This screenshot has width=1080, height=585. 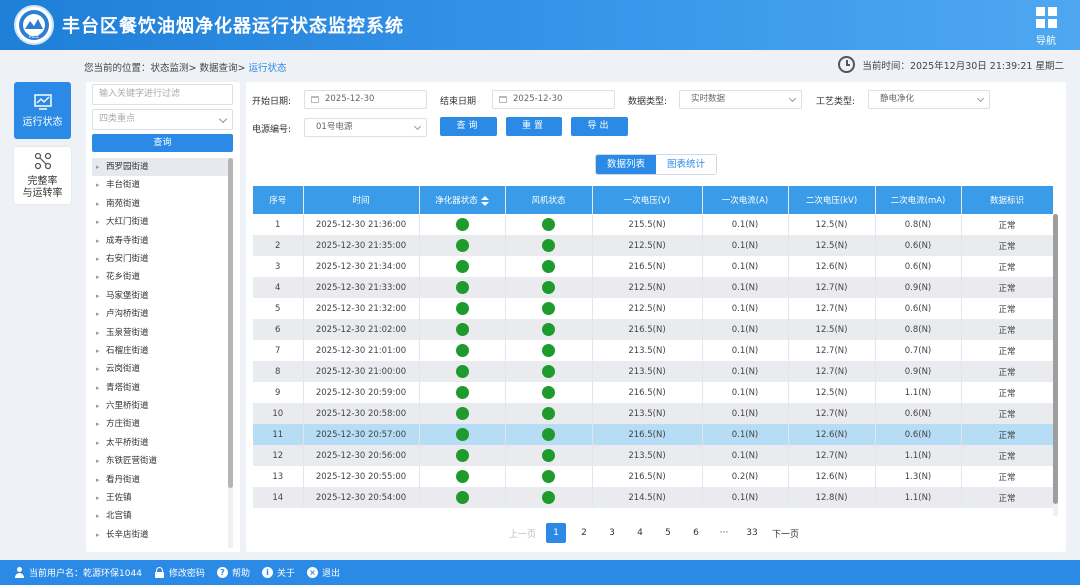 I want to click on footer-user-name: 乾源环保1044, so click(x=112, y=574).